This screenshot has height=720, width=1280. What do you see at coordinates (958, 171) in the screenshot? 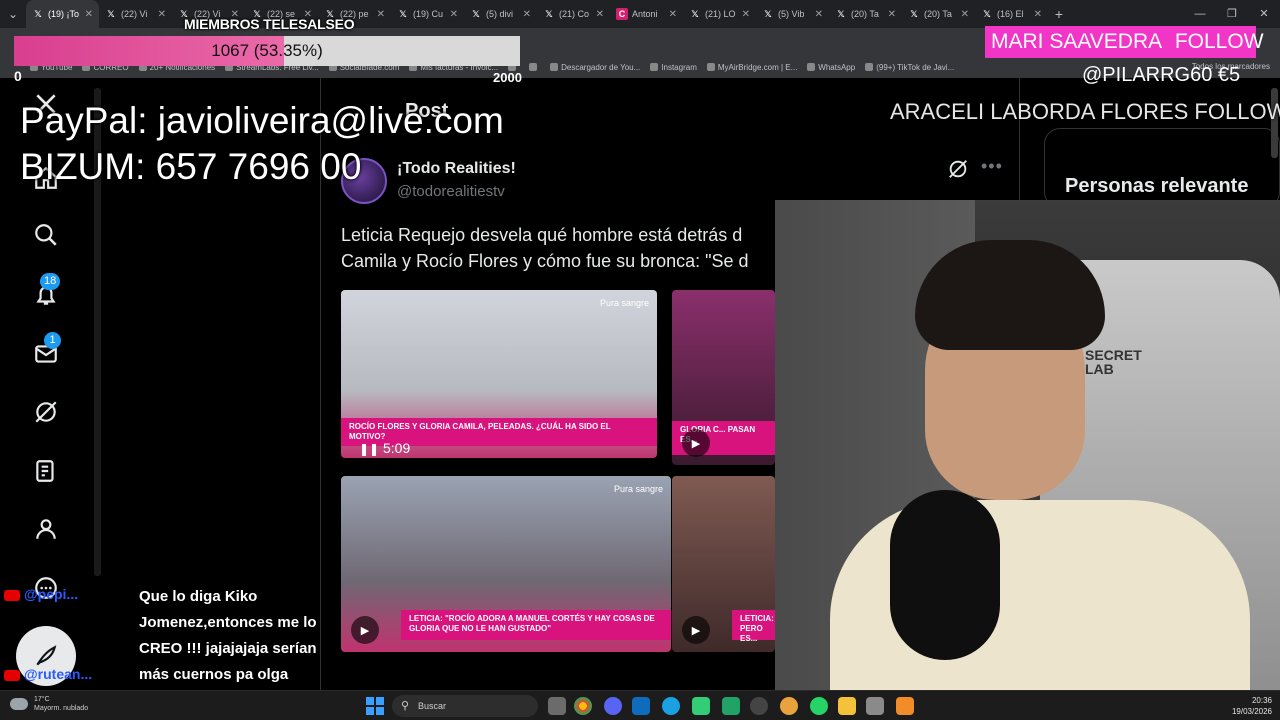
I see `grok-explain-icon` at bounding box center [958, 171].